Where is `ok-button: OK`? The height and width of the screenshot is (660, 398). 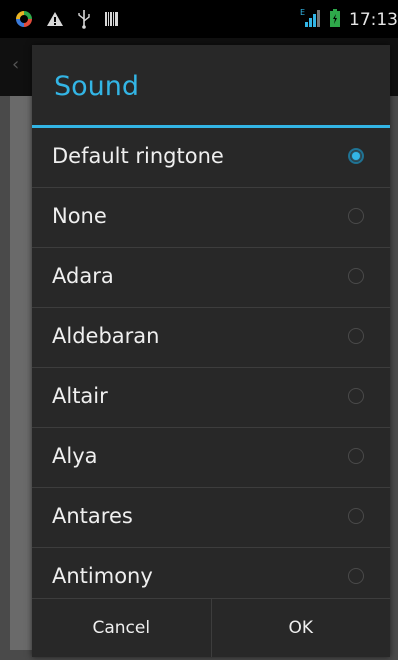
ok-button: OK is located at coordinates (300, 628).